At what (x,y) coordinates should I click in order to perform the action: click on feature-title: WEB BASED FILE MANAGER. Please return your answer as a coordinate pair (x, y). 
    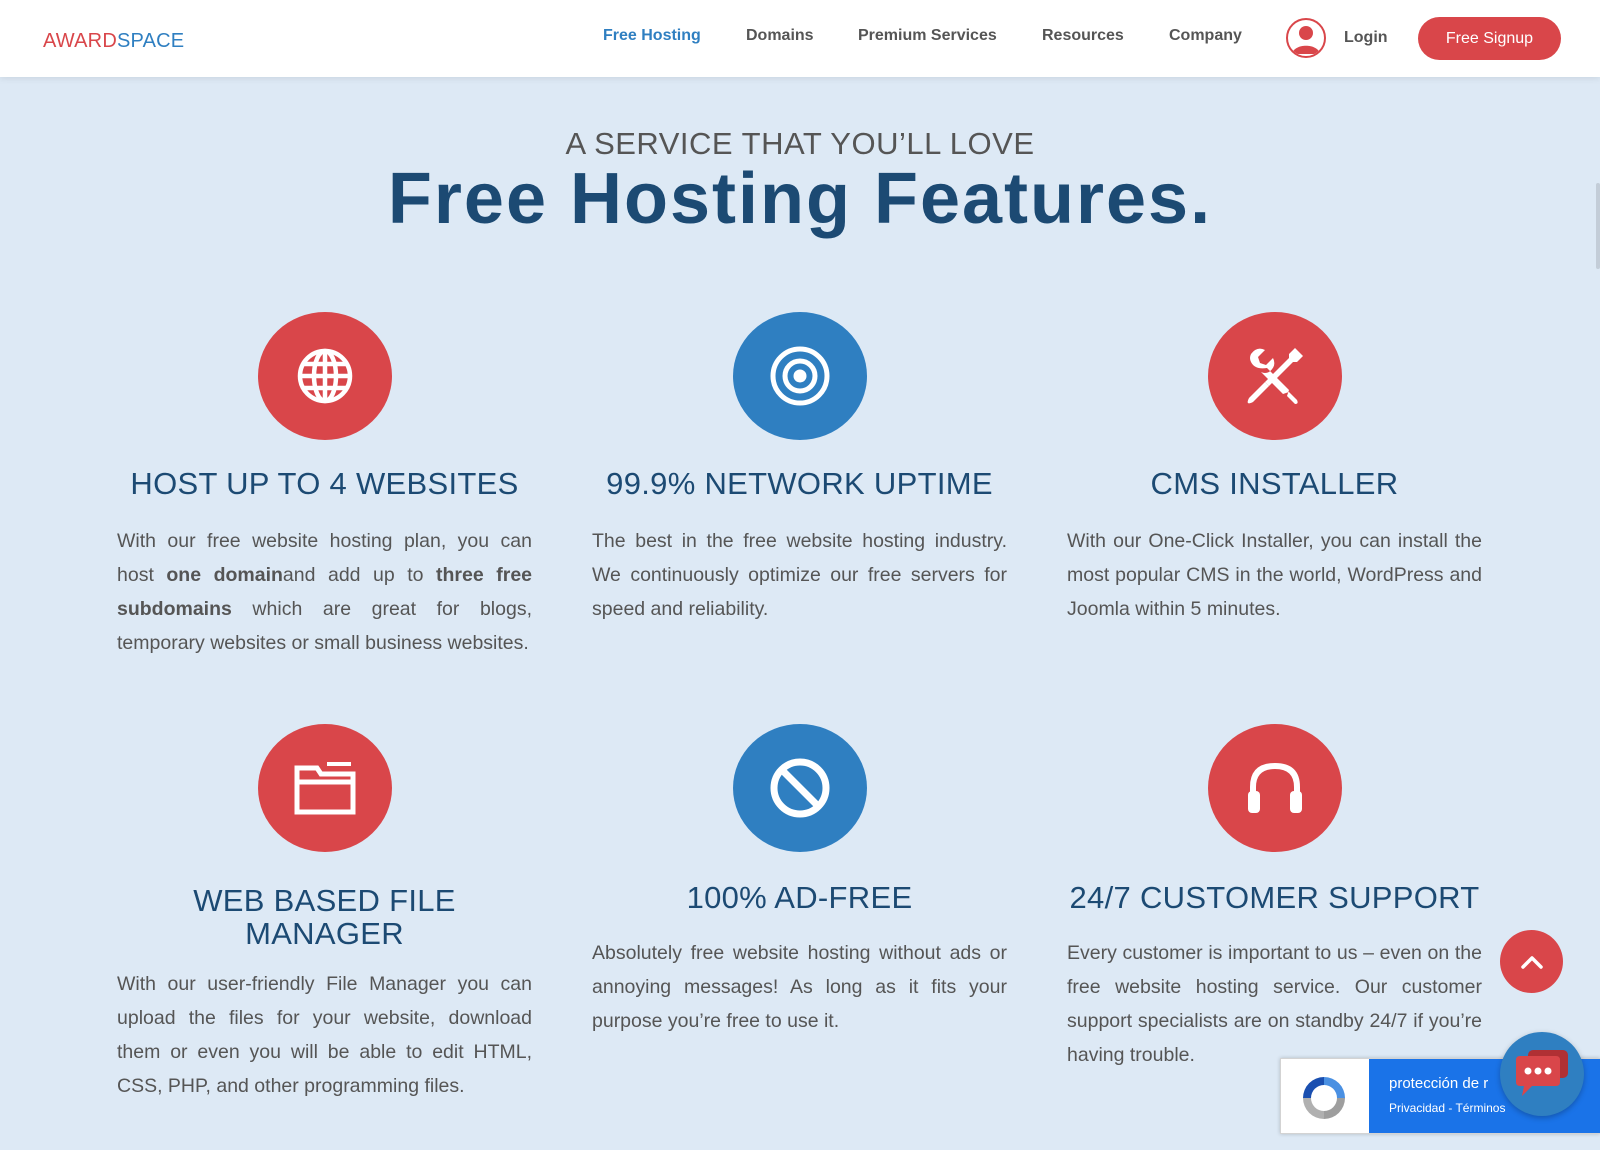
    Looking at the image, I should click on (324, 917).